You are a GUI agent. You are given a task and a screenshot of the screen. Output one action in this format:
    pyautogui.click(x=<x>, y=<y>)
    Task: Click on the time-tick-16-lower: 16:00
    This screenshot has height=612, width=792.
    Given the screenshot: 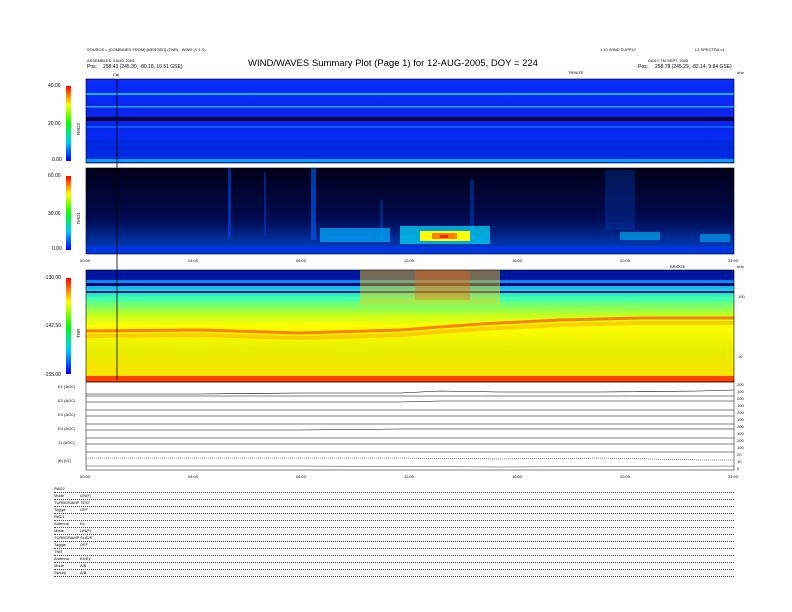 What is the action you would take?
    pyautogui.click(x=517, y=476)
    